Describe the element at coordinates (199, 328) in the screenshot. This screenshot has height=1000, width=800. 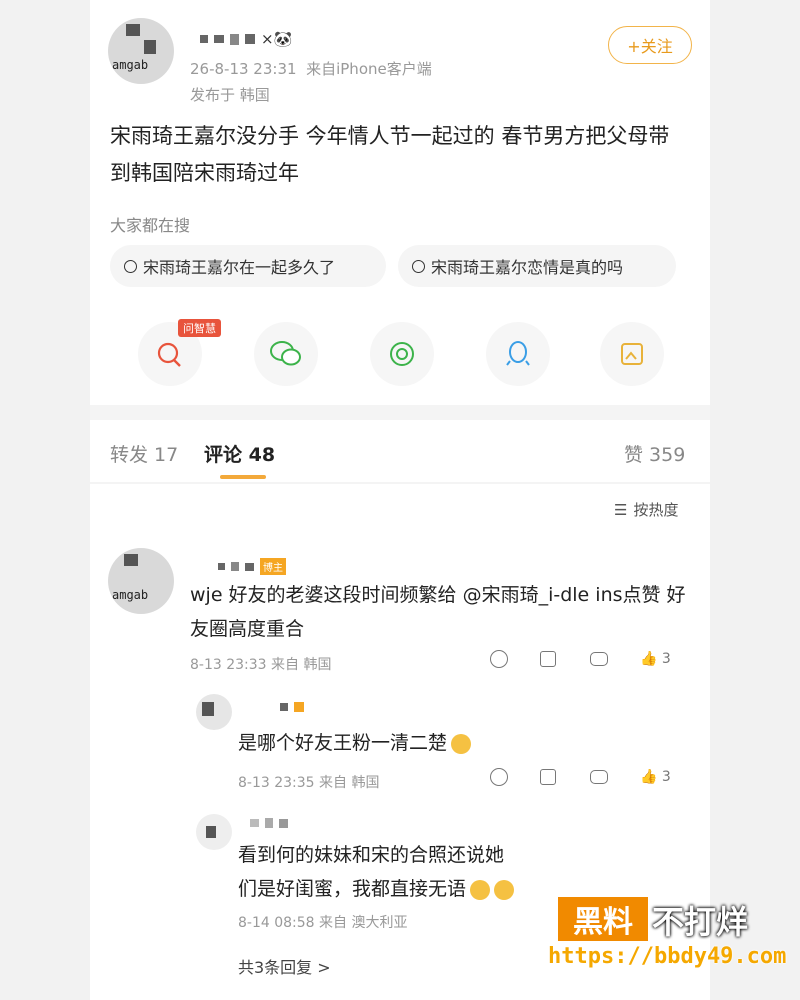
I see `ai-badge: 问智慧` at that location.